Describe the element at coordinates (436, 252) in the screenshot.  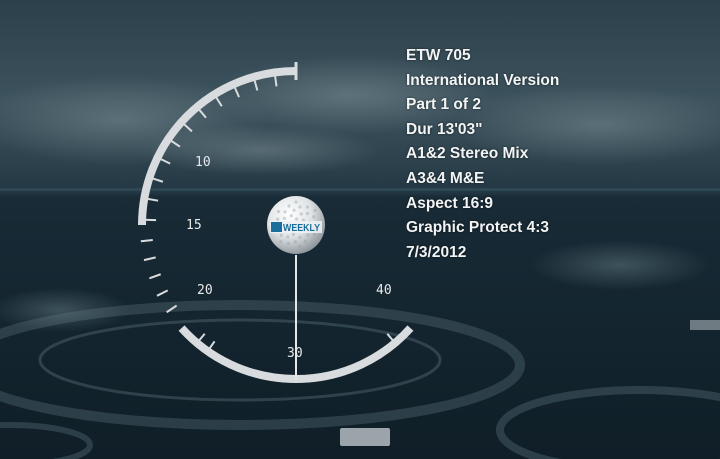
I see `slate-date: 7/3/2012` at that location.